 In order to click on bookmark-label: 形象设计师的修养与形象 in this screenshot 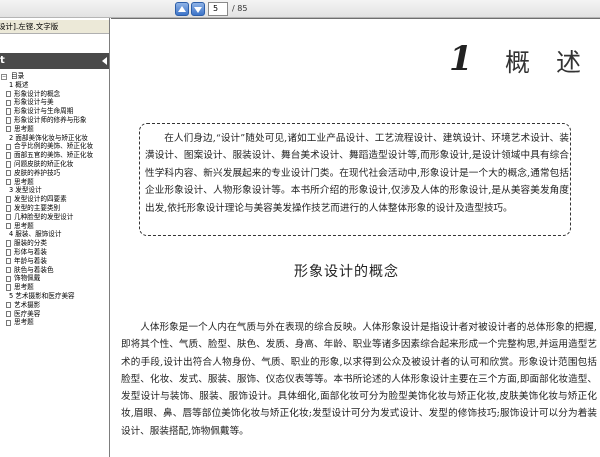, I will do `click(50, 119)`.